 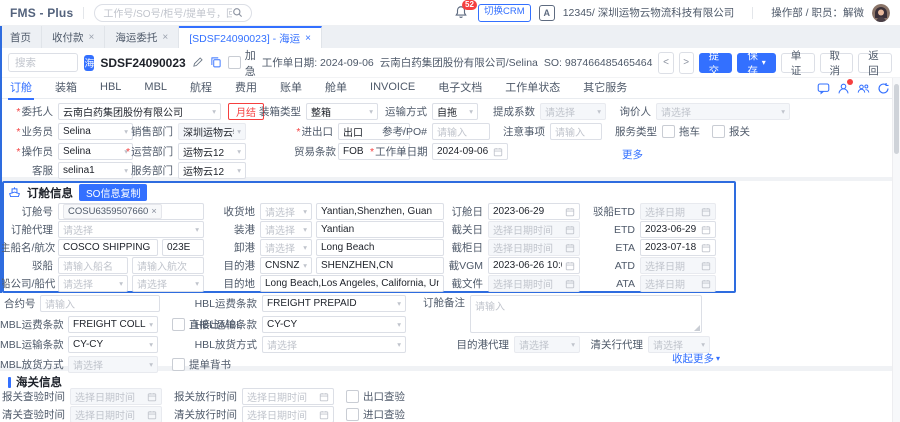 What do you see at coordinates (21, 89) in the screenshot?
I see `module-tab-订舱: 订舱` at bounding box center [21, 89].